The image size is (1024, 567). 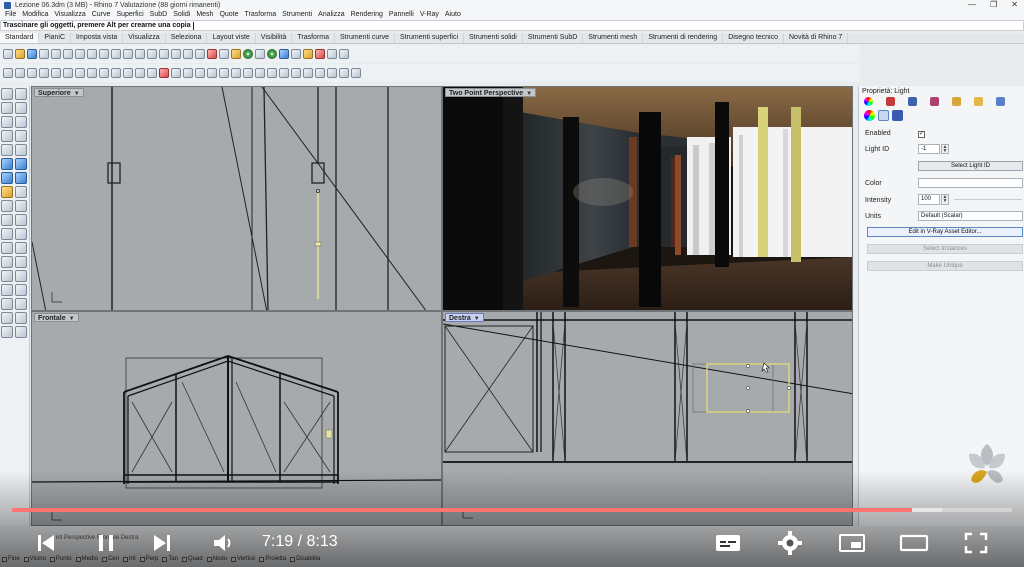 I want to click on tab-disegno-tecnico: Disegno tecnico, so click(x=753, y=38).